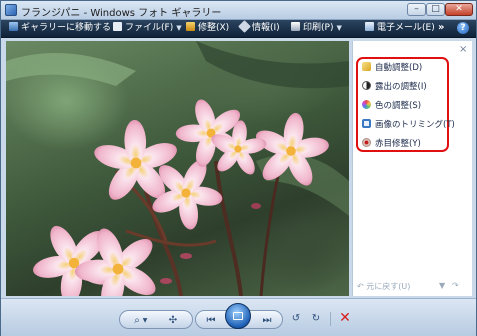  Describe the element at coordinates (413, 288) in the screenshot. I see `undo-redo-bar: ↶ 元に戻す(U) ▼ ↷` at that location.